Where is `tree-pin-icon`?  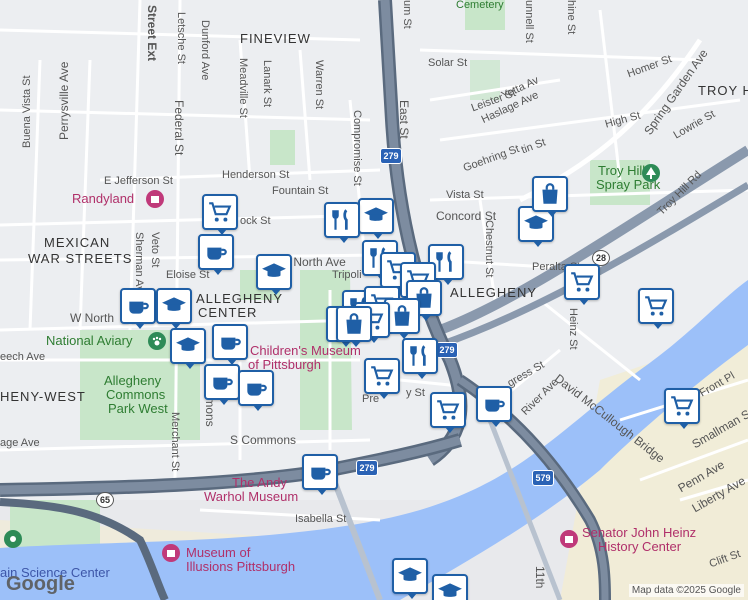 tree-pin-icon is located at coordinates (651, 173).